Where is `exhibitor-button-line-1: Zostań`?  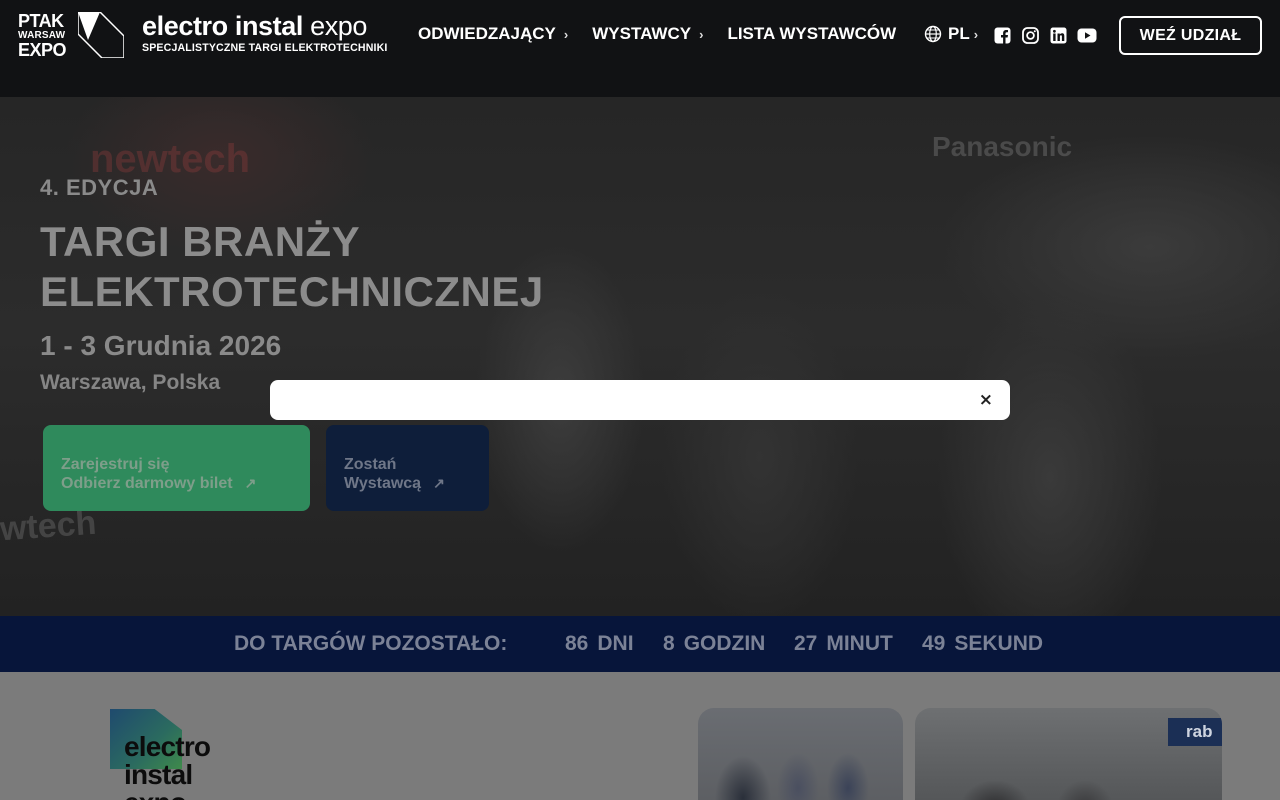
exhibitor-button-line-1: Zostań is located at coordinates (370, 464).